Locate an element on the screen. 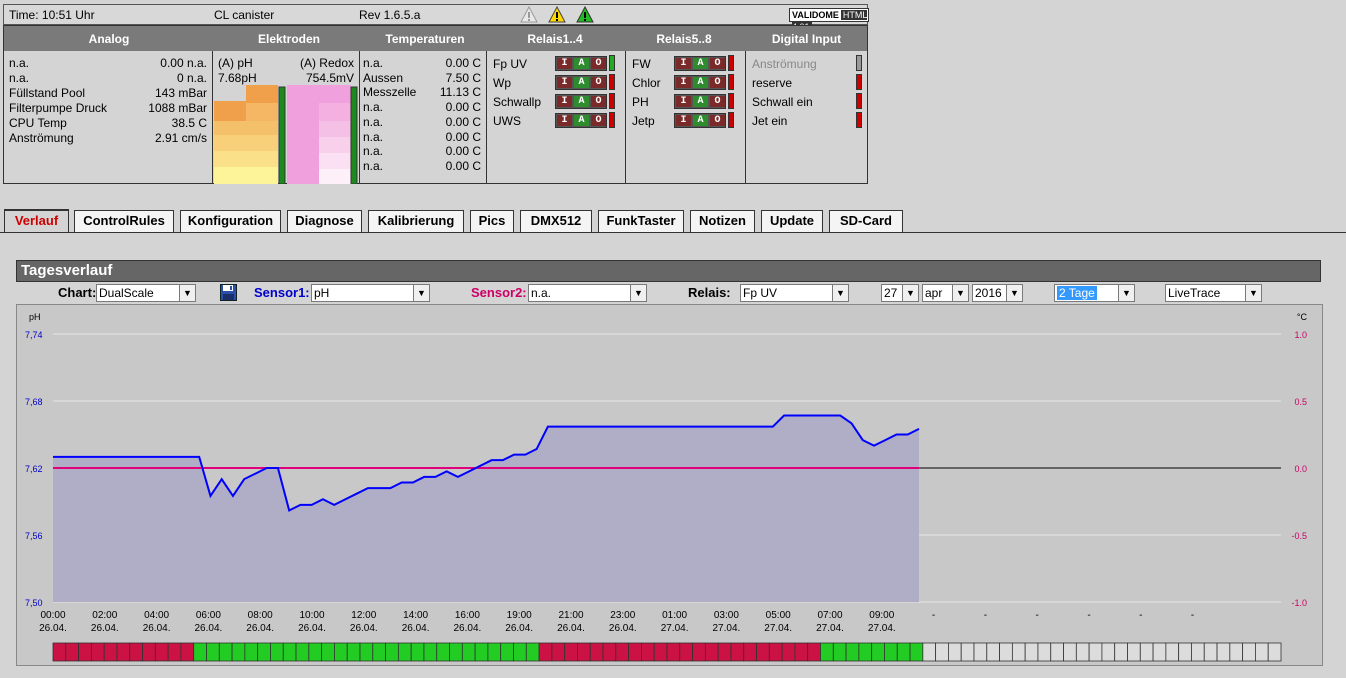 The image size is (1346, 678). header-elektroden: Elektroden is located at coordinates (288, 39).